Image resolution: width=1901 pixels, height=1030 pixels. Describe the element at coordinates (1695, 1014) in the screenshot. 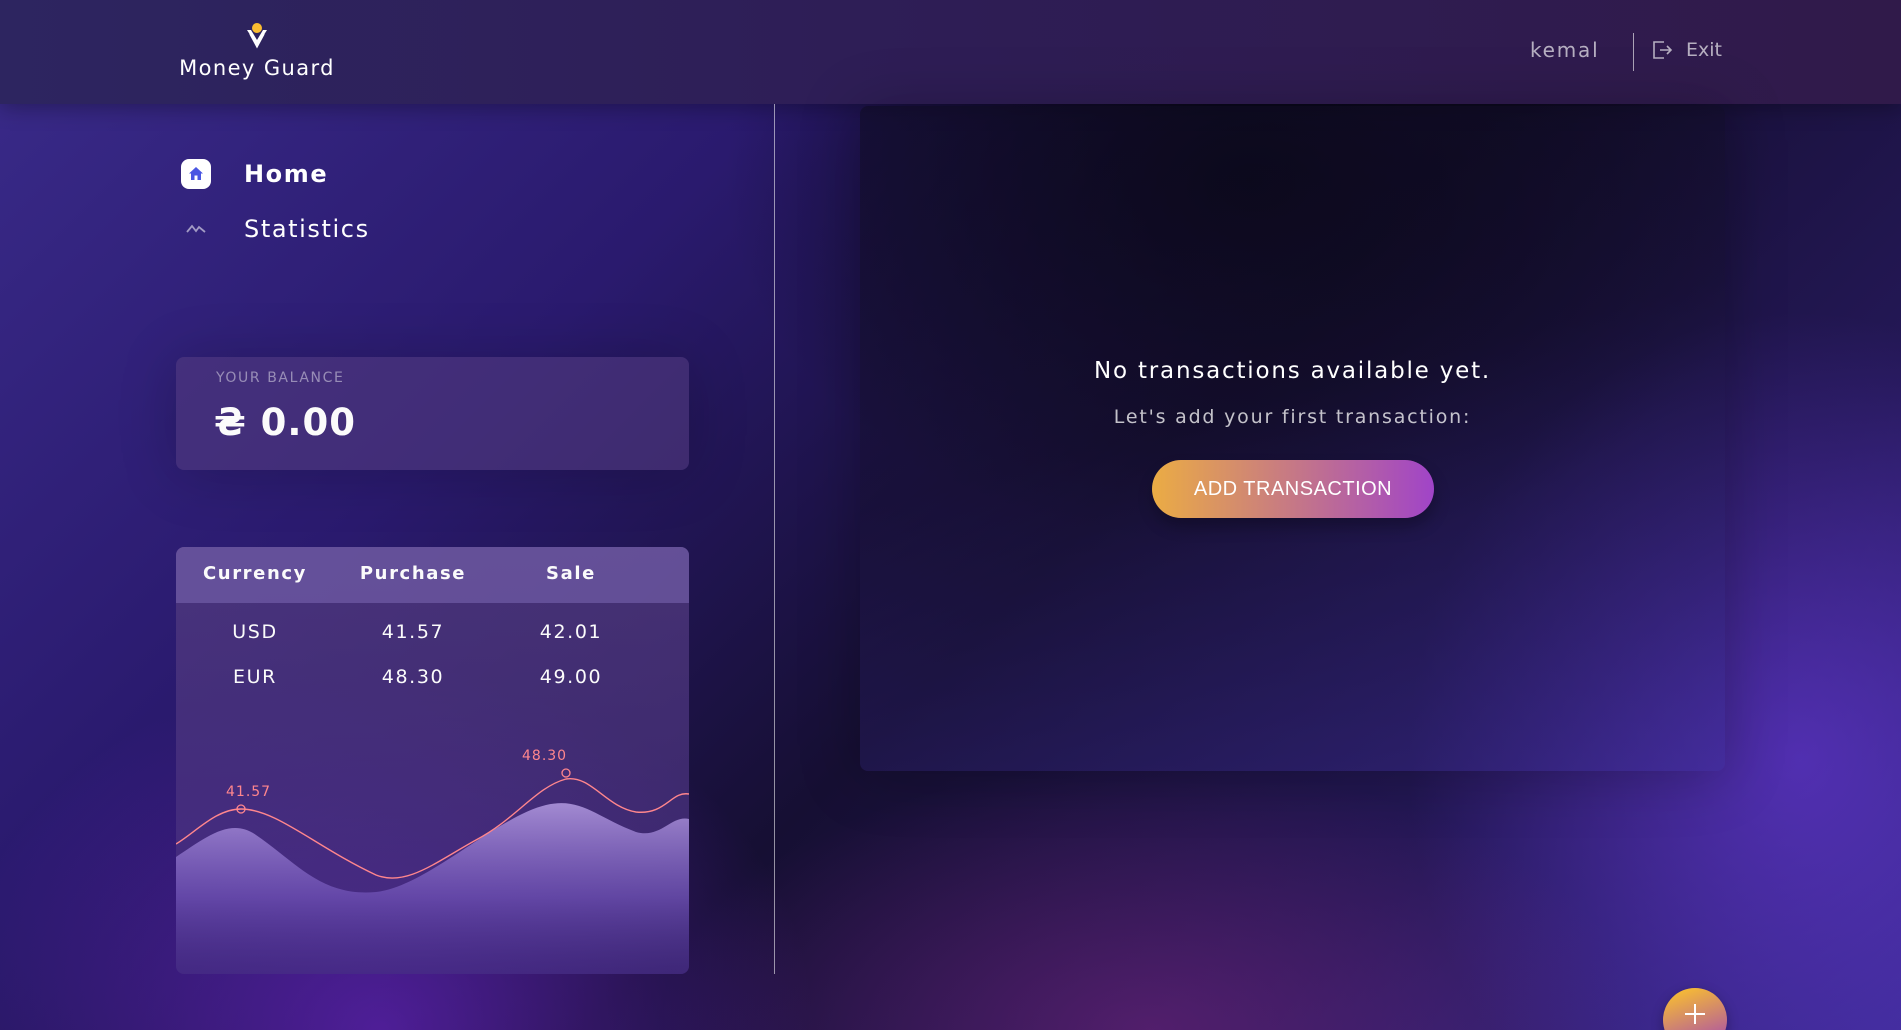

I see `plus-icon` at that location.